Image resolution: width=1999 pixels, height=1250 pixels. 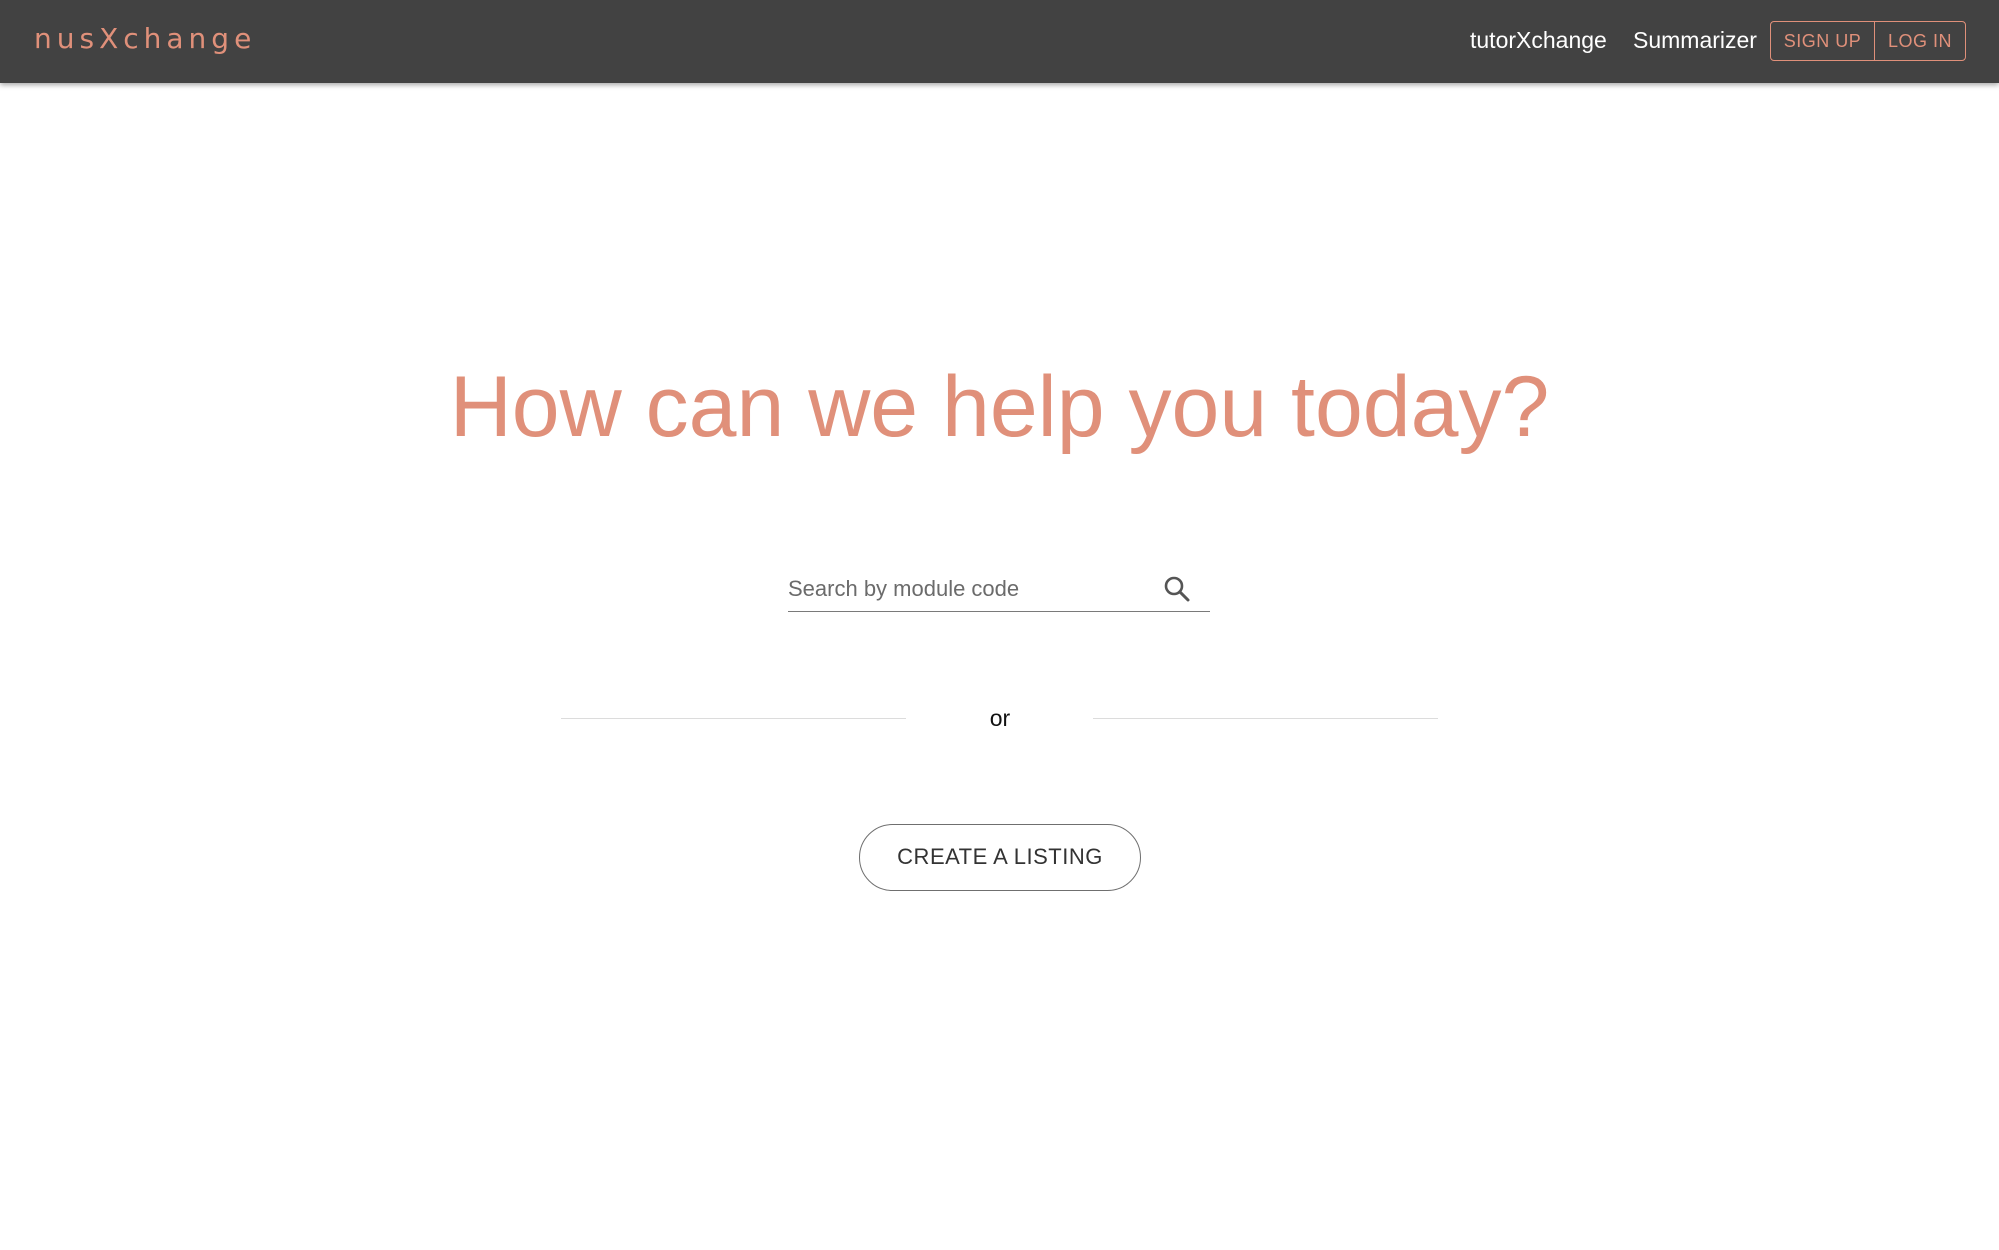 What do you see at coordinates (1000, 857) in the screenshot?
I see `create-listing-button: CREATE A LISTING` at bounding box center [1000, 857].